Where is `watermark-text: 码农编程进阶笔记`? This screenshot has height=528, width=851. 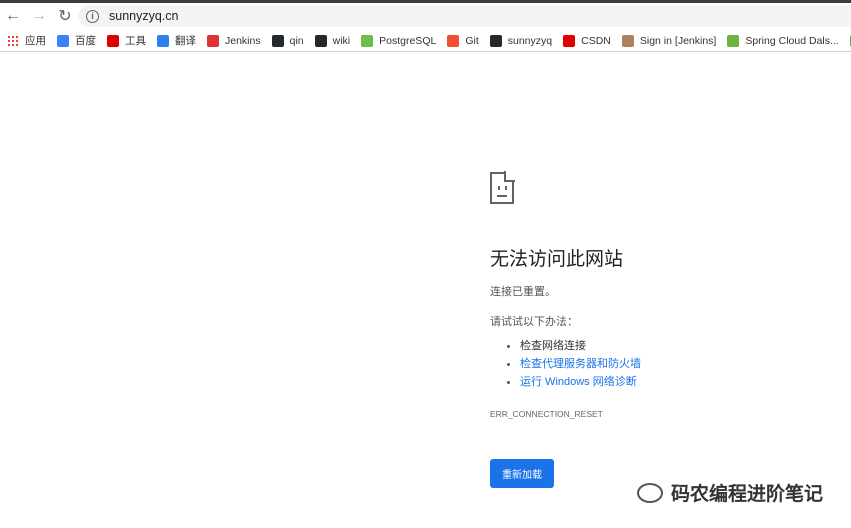 watermark-text: 码农编程进阶笔记 is located at coordinates (746, 494).